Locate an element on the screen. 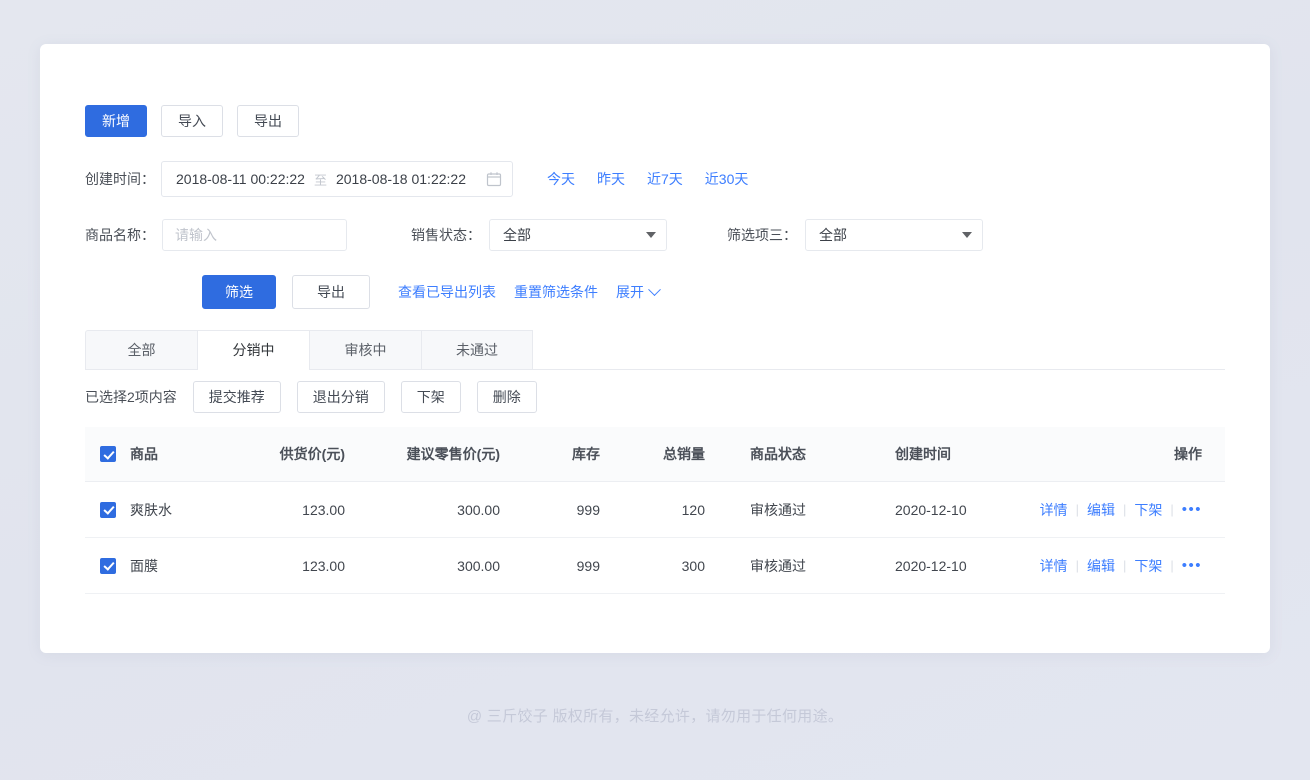 The width and height of the screenshot is (1310, 780). selection-bar: 已选择2项内容 提交推荐 退出分销 下架 删除 is located at coordinates (311, 397).